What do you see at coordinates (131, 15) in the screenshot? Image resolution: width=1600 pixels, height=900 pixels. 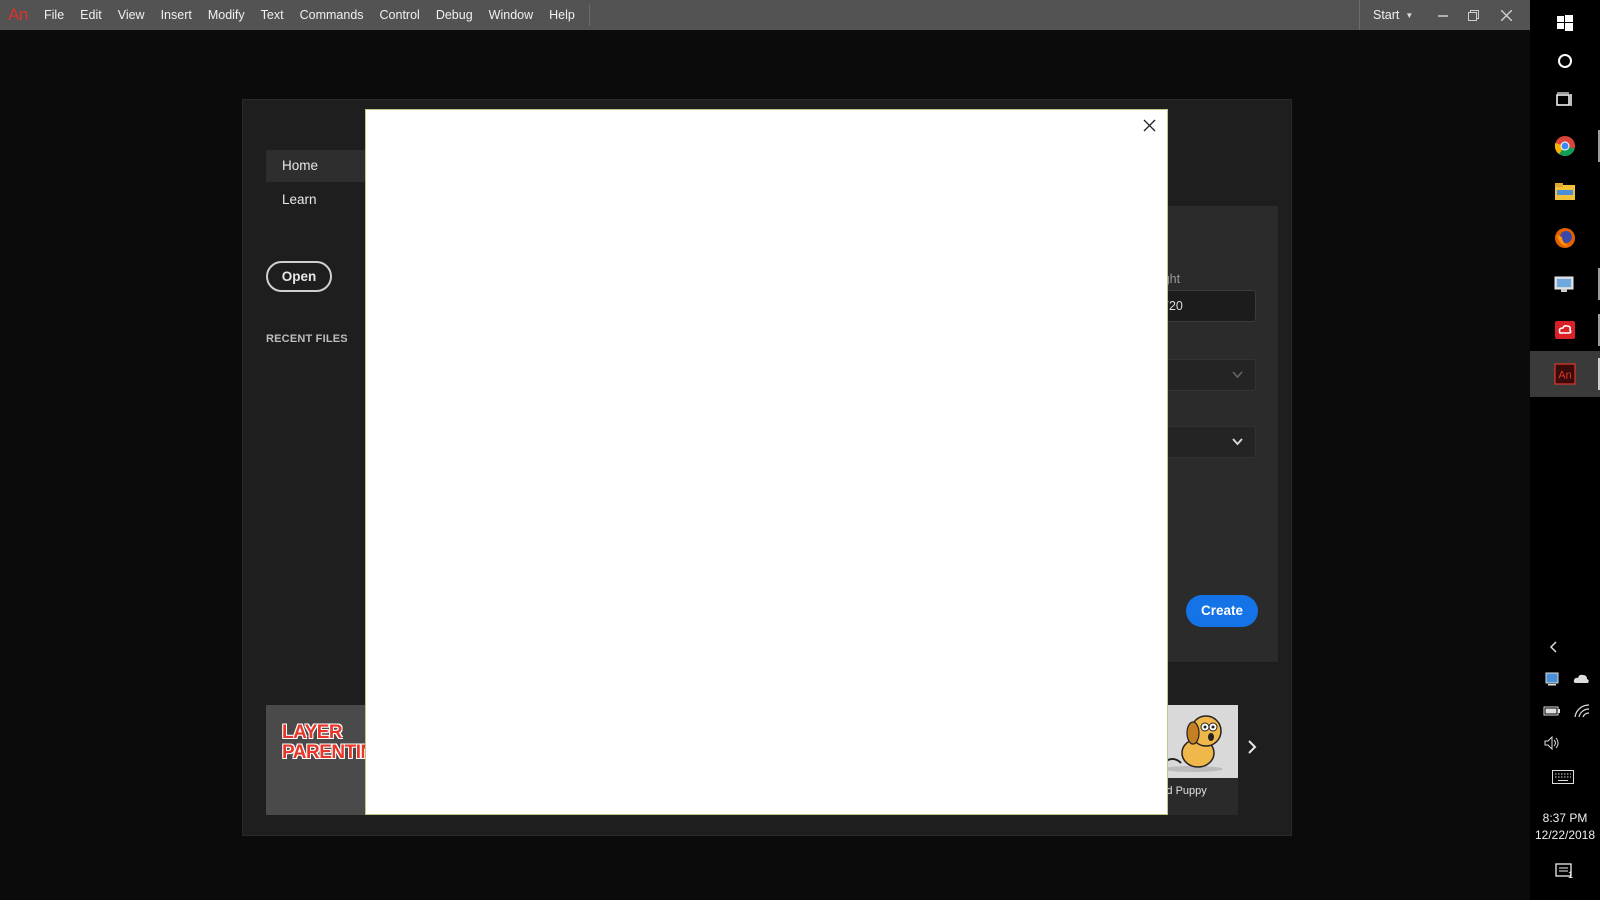 I see `menu-view: View` at bounding box center [131, 15].